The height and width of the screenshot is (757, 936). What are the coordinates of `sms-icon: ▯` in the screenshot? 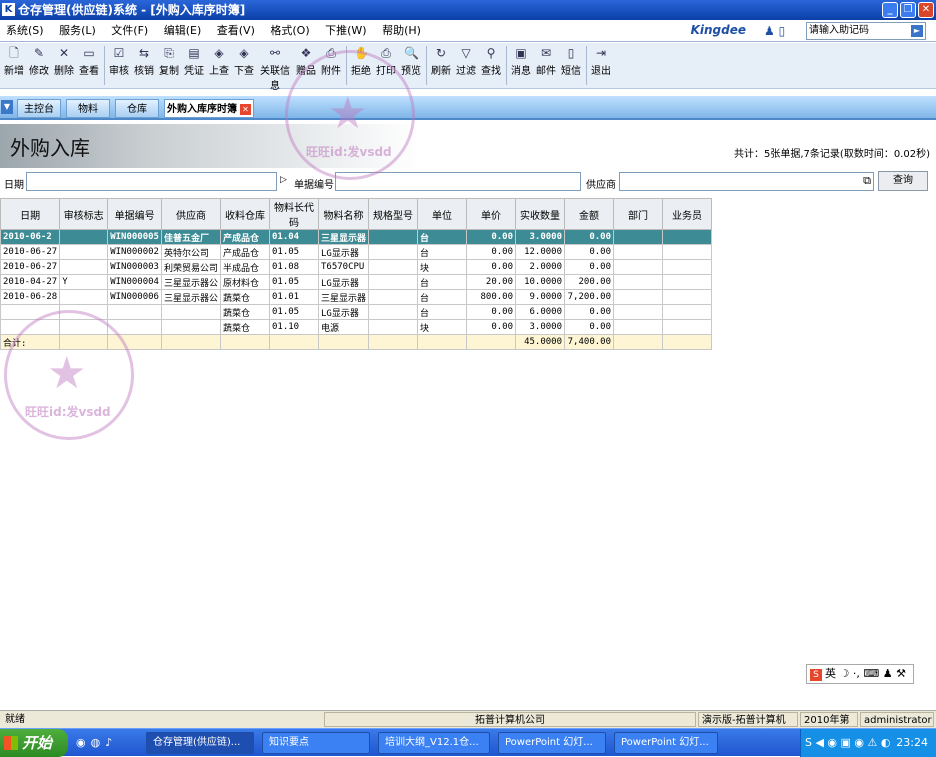 It's located at (571, 53).